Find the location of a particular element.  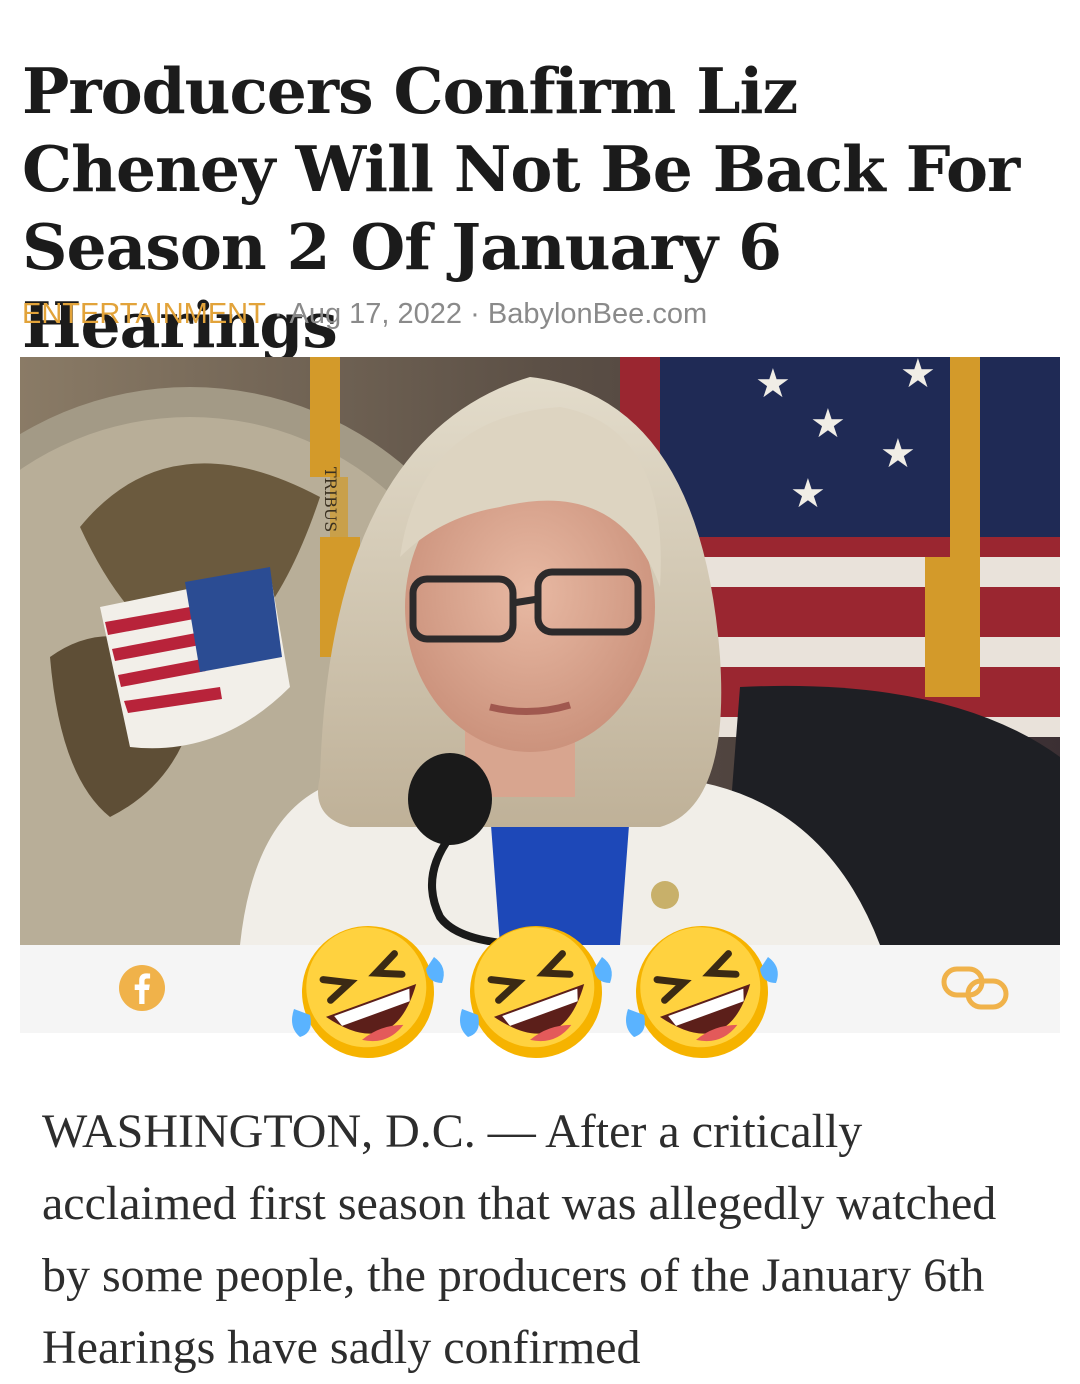

seal-inscription: TRIBUS is located at coordinates (330, 499).